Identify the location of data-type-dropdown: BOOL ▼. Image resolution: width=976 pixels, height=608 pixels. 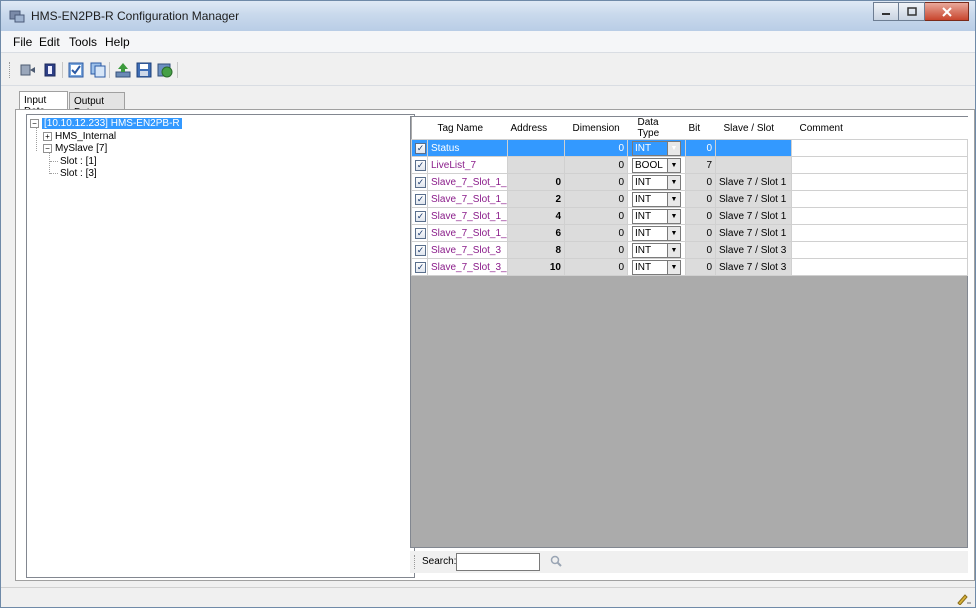
(656, 165).